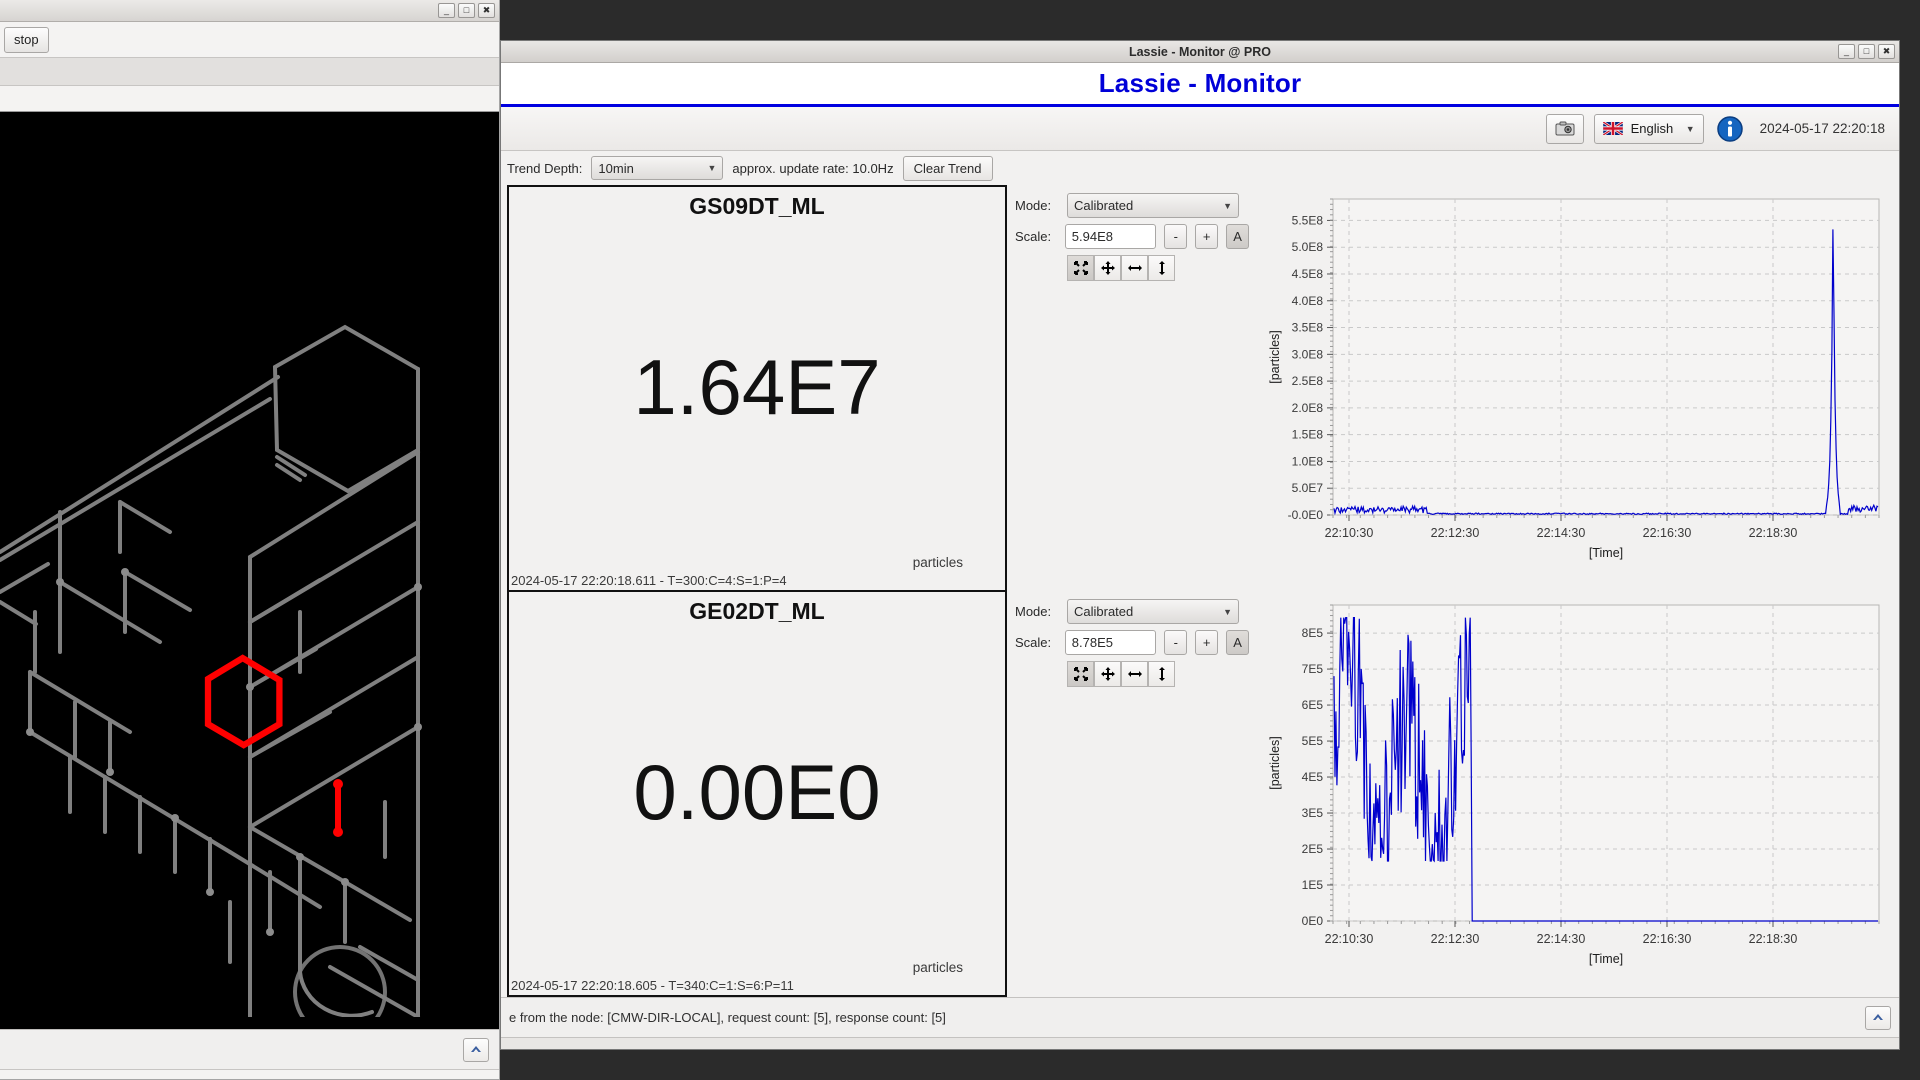 This screenshot has height=1080, width=1920. I want to click on pan-button-ge02, so click(1107, 674).